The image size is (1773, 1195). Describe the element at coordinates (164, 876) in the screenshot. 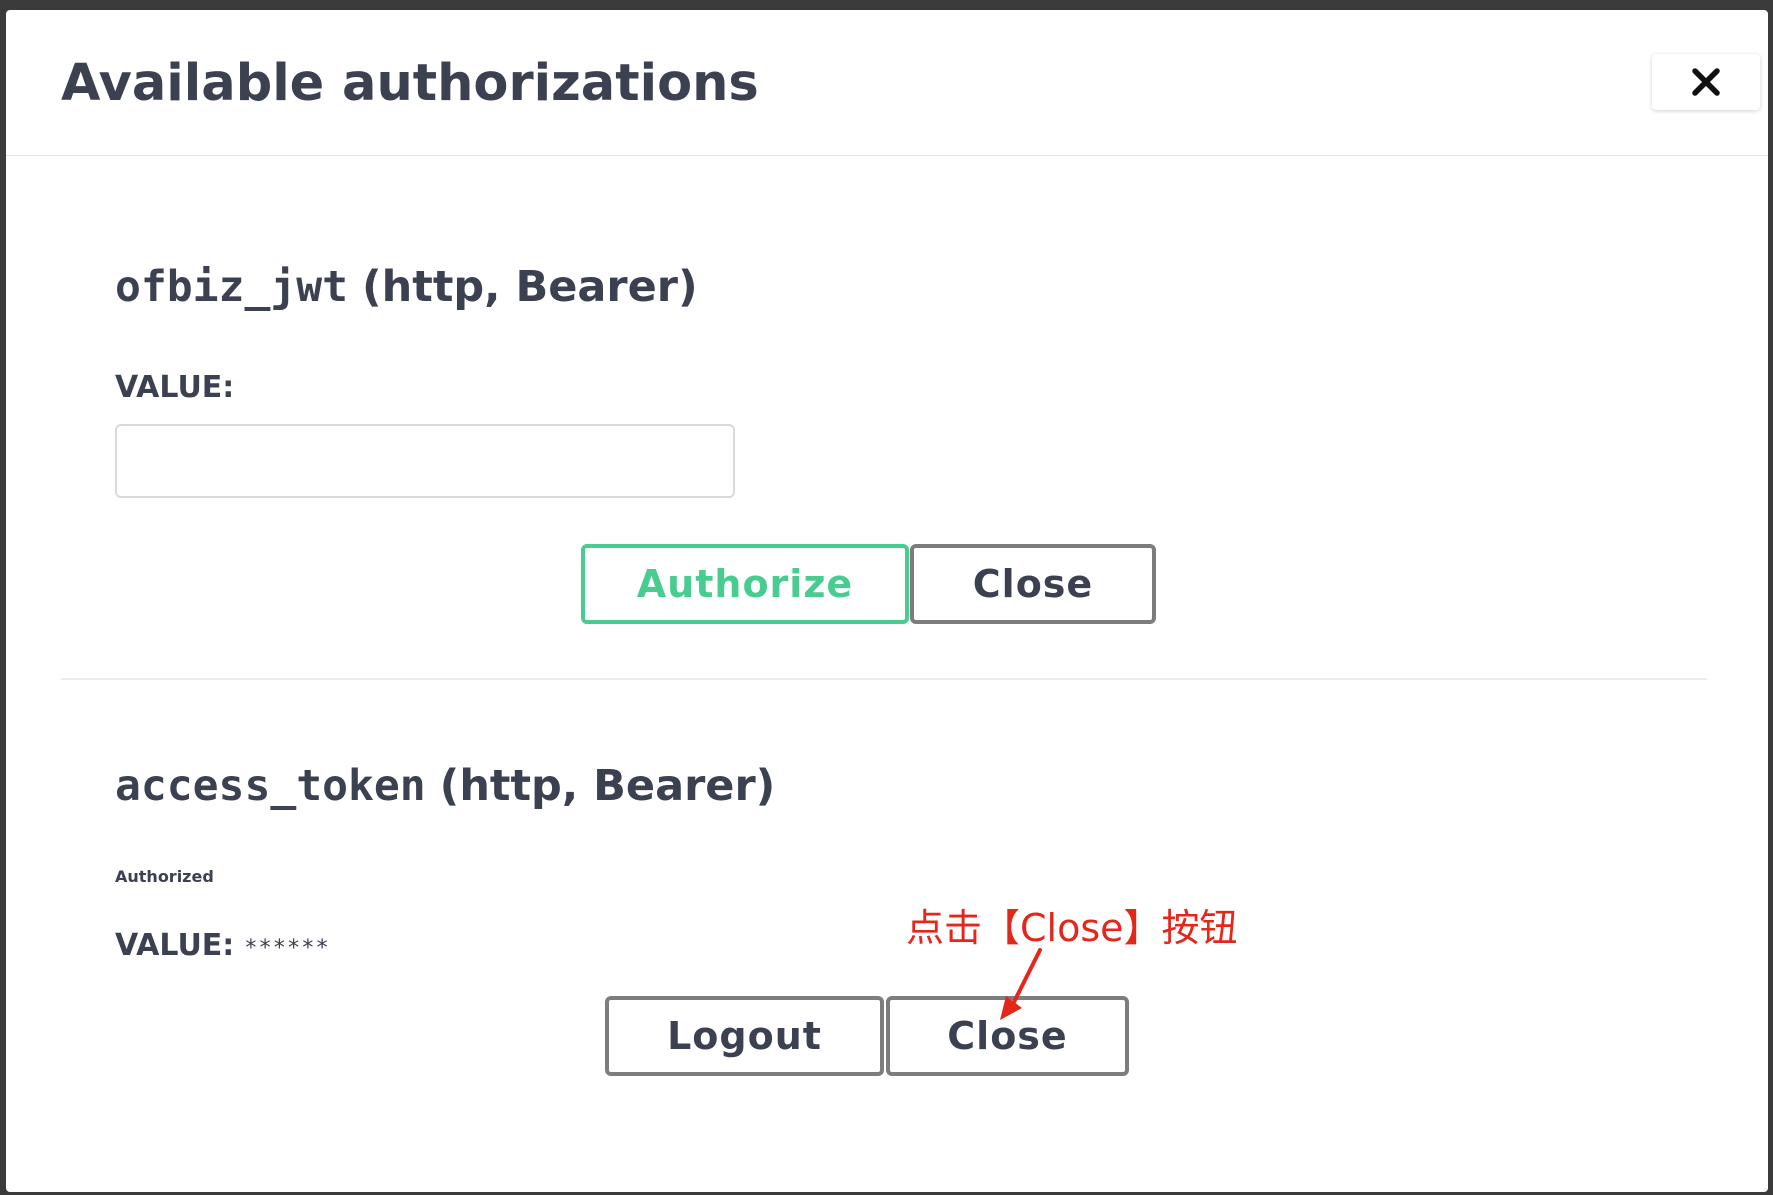

I see `authorized-status: Authorized` at that location.